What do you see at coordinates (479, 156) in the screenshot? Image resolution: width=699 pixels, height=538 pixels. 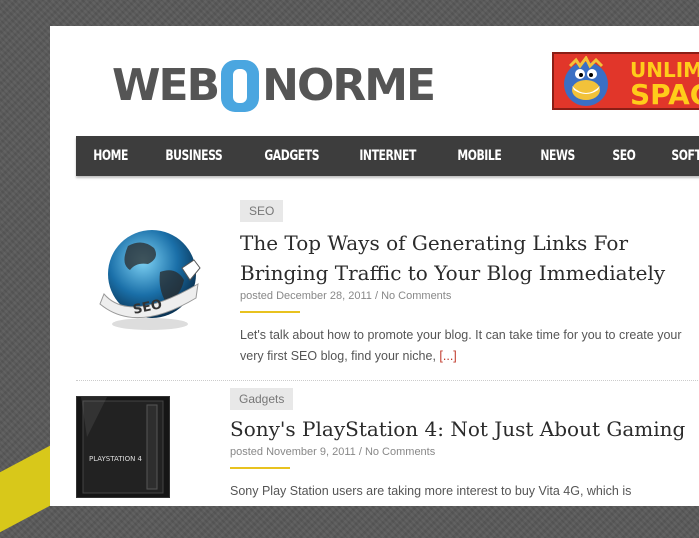 I see `nav-item-mobile: MOBILE` at bounding box center [479, 156].